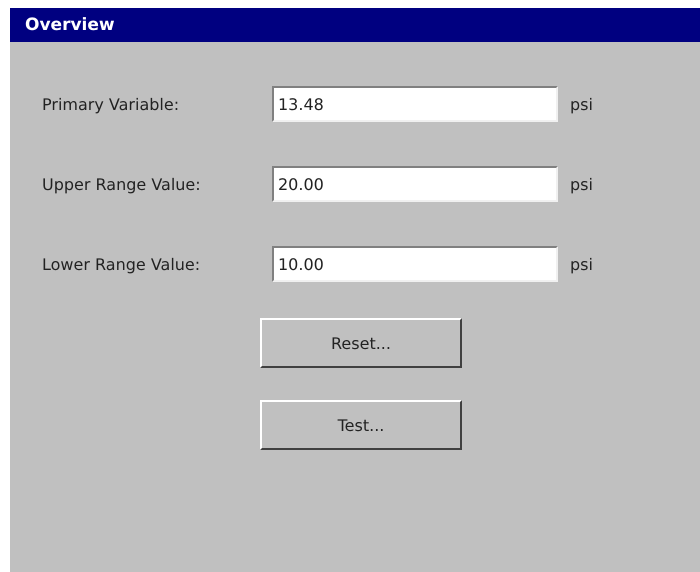 This screenshot has height=572, width=700. Describe the element at coordinates (122, 184) in the screenshot. I see `field-label: Upper Range Value:` at that location.